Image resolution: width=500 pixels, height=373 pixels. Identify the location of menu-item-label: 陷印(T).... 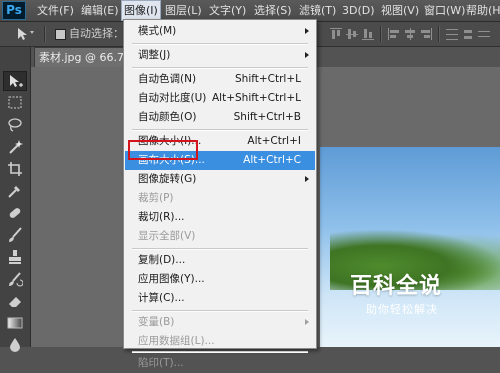
(161, 363).